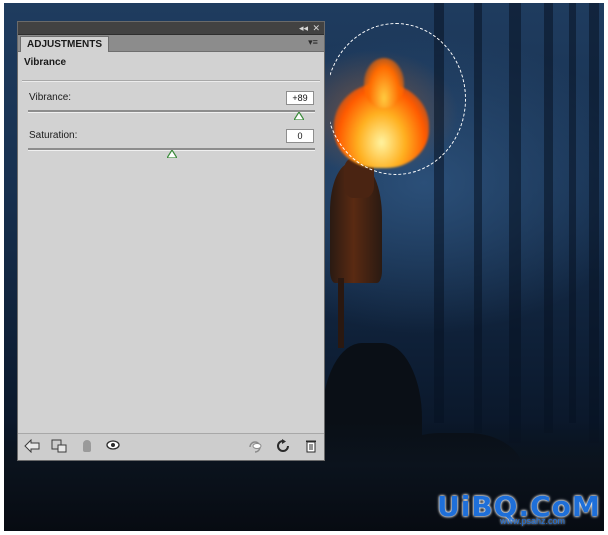  Describe the element at coordinates (283, 447) in the screenshot. I see `reset-icon` at that location.